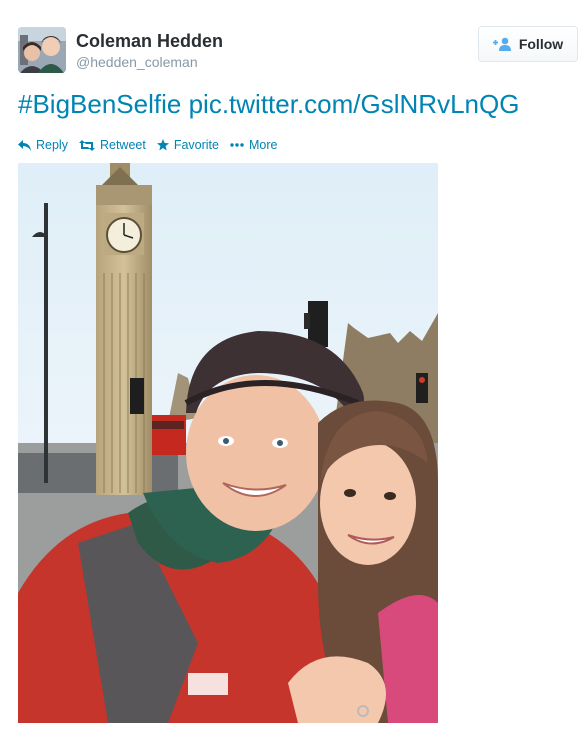  I want to click on star-icon, so click(162, 145).